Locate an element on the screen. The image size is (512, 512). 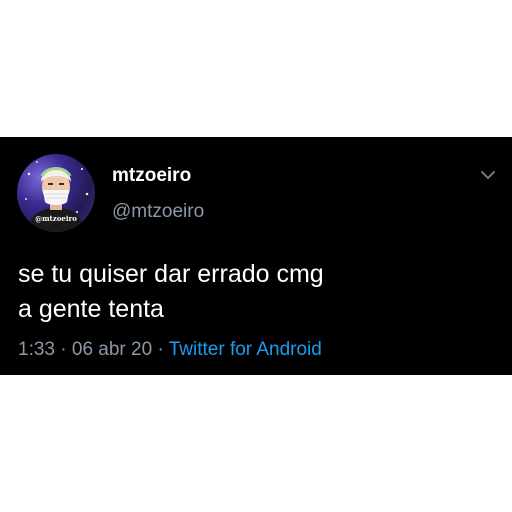
chevron-down-icon is located at coordinates (488, 175).